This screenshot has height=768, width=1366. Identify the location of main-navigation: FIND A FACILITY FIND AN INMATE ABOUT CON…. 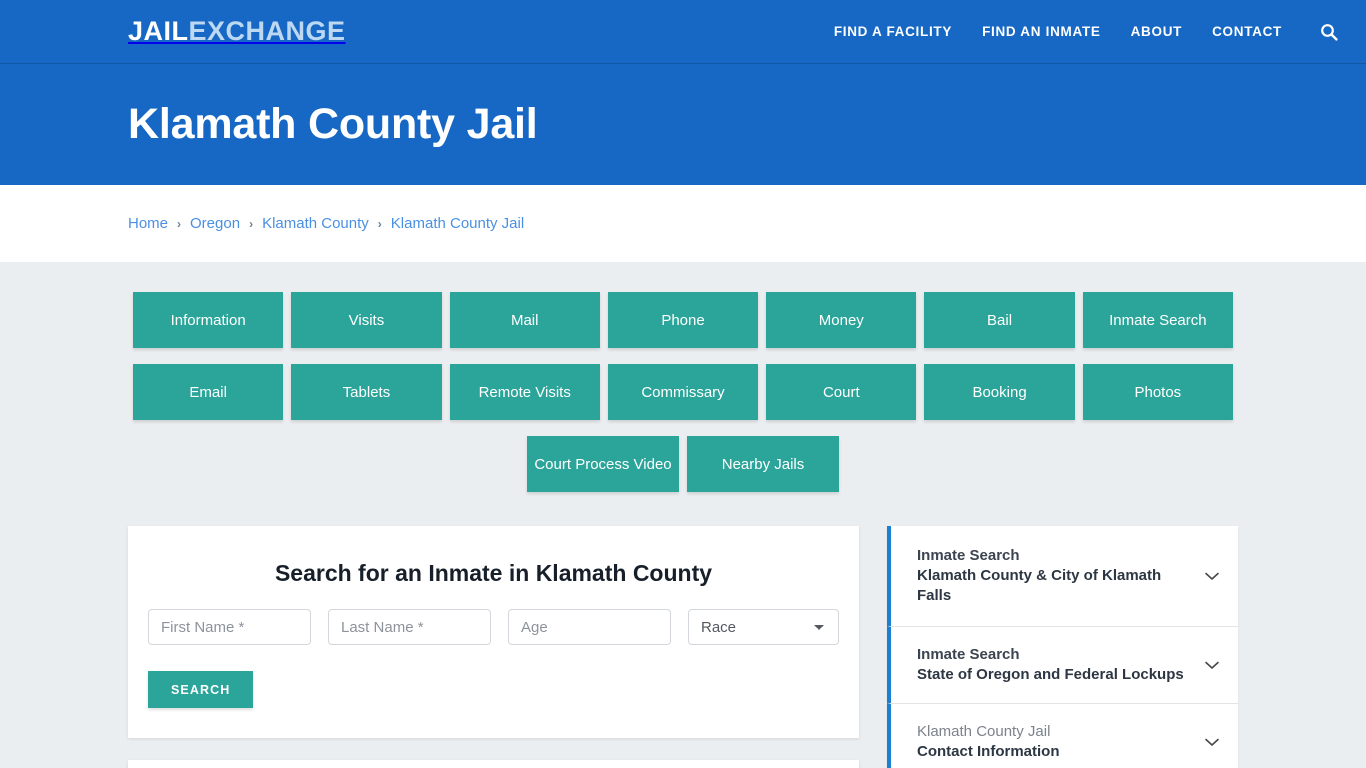
(1086, 32).